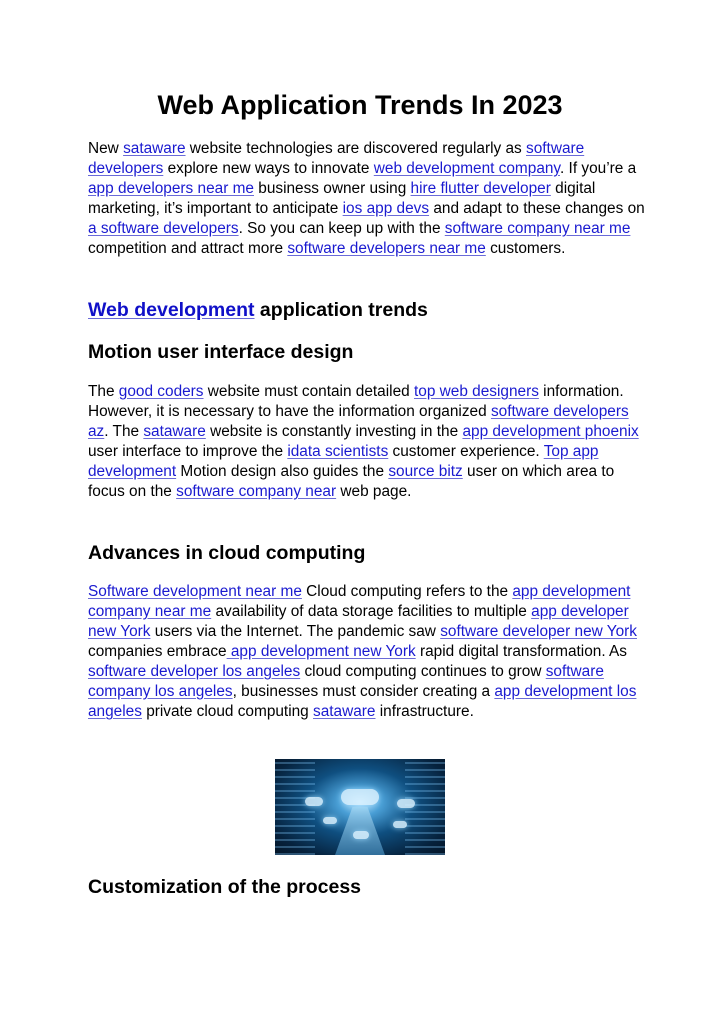  Describe the element at coordinates (225, 887) in the screenshot. I see `customization-heading: Customization of the process` at that location.